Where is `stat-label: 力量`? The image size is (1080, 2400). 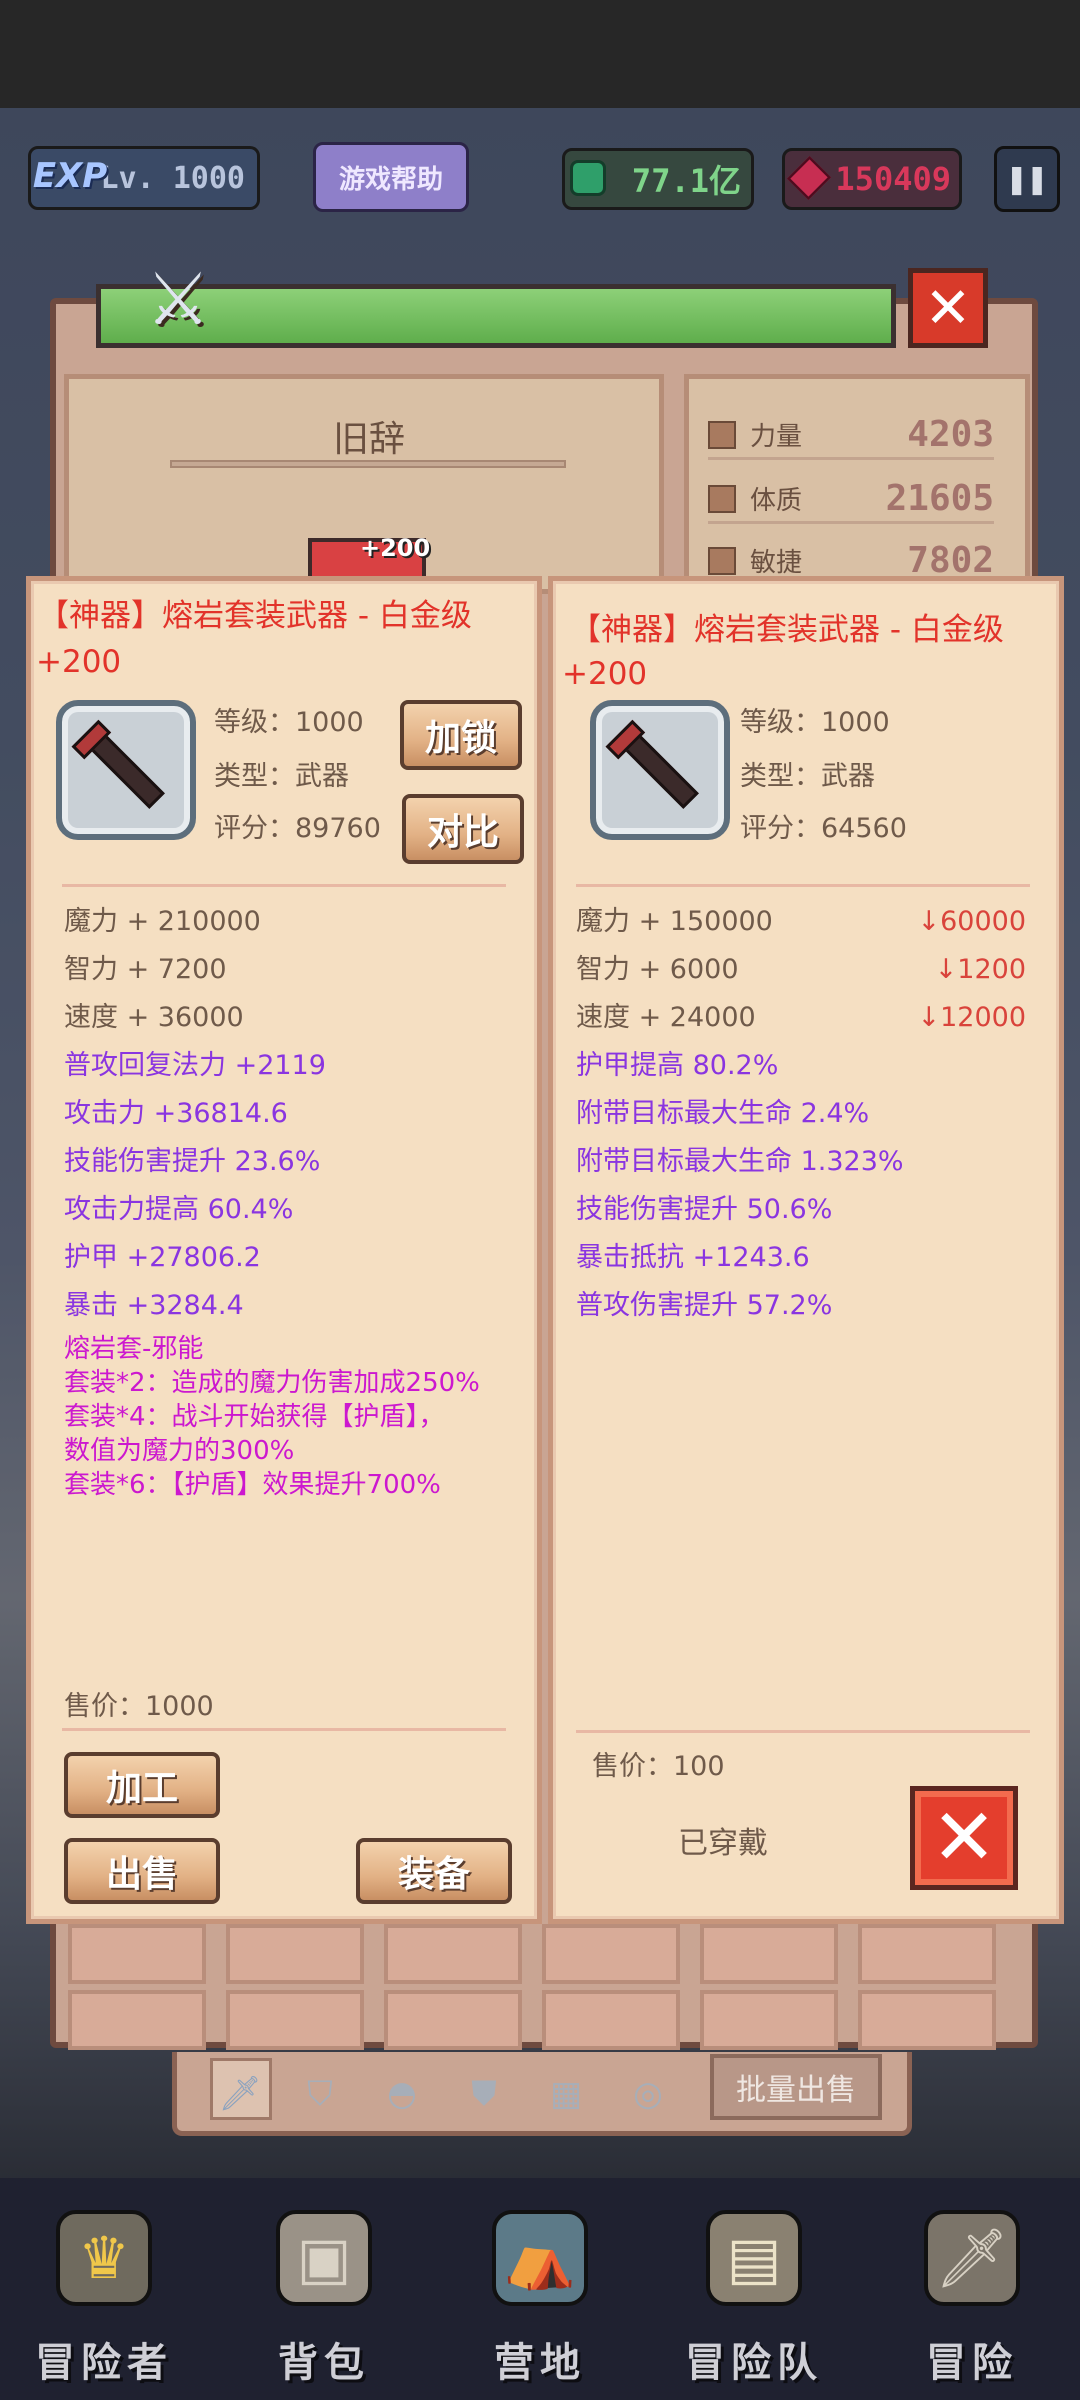
stat-label: 力量 is located at coordinates (776, 437).